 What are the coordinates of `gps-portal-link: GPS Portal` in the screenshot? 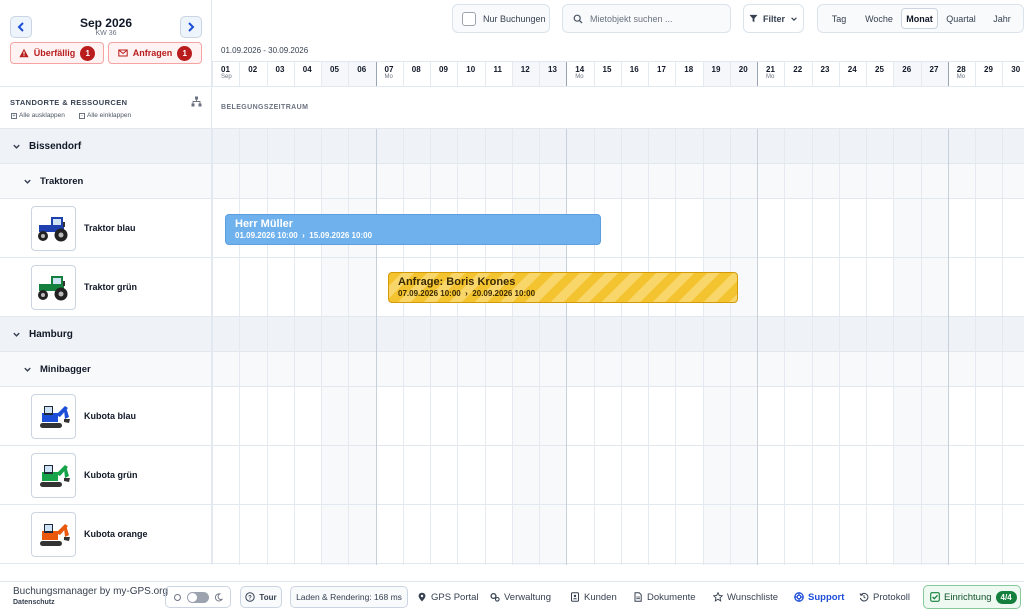 It's located at (448, 597).